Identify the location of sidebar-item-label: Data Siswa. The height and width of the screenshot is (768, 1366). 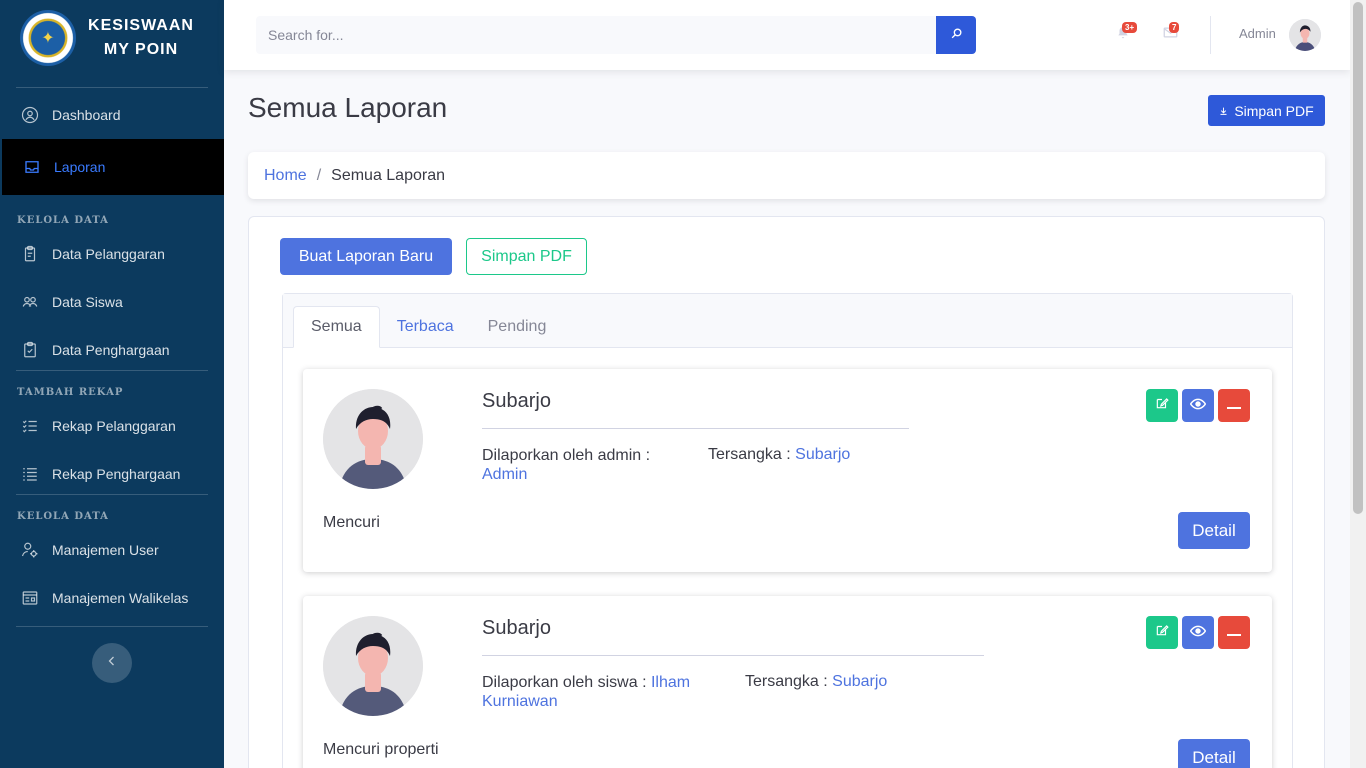
(87, 302).